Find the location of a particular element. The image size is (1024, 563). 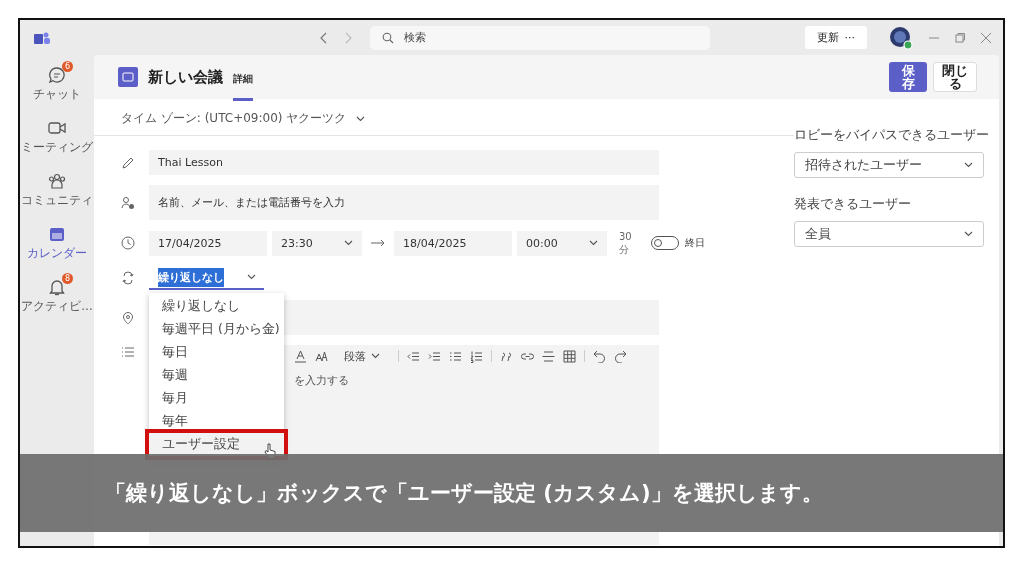

lobby-label: ロビーをバイパスできるユーザー is located at coordinates (891, 135).